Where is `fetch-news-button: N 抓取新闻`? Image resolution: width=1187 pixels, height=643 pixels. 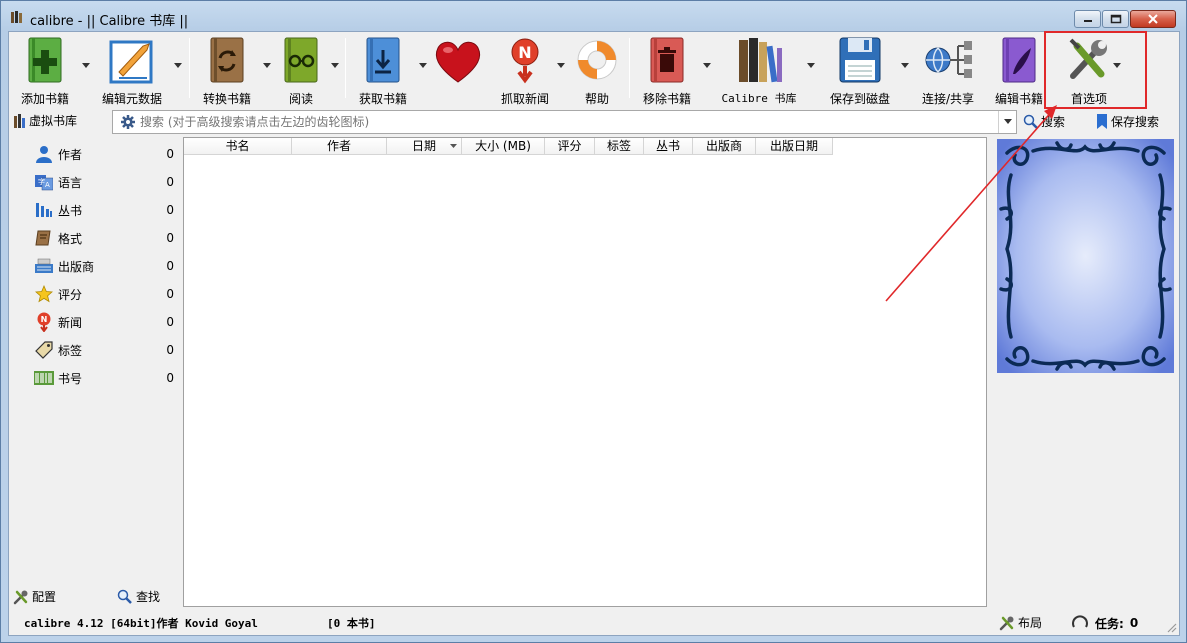
fetch-news-button: N 抓取新闻 is located at coordinates (525, 70).